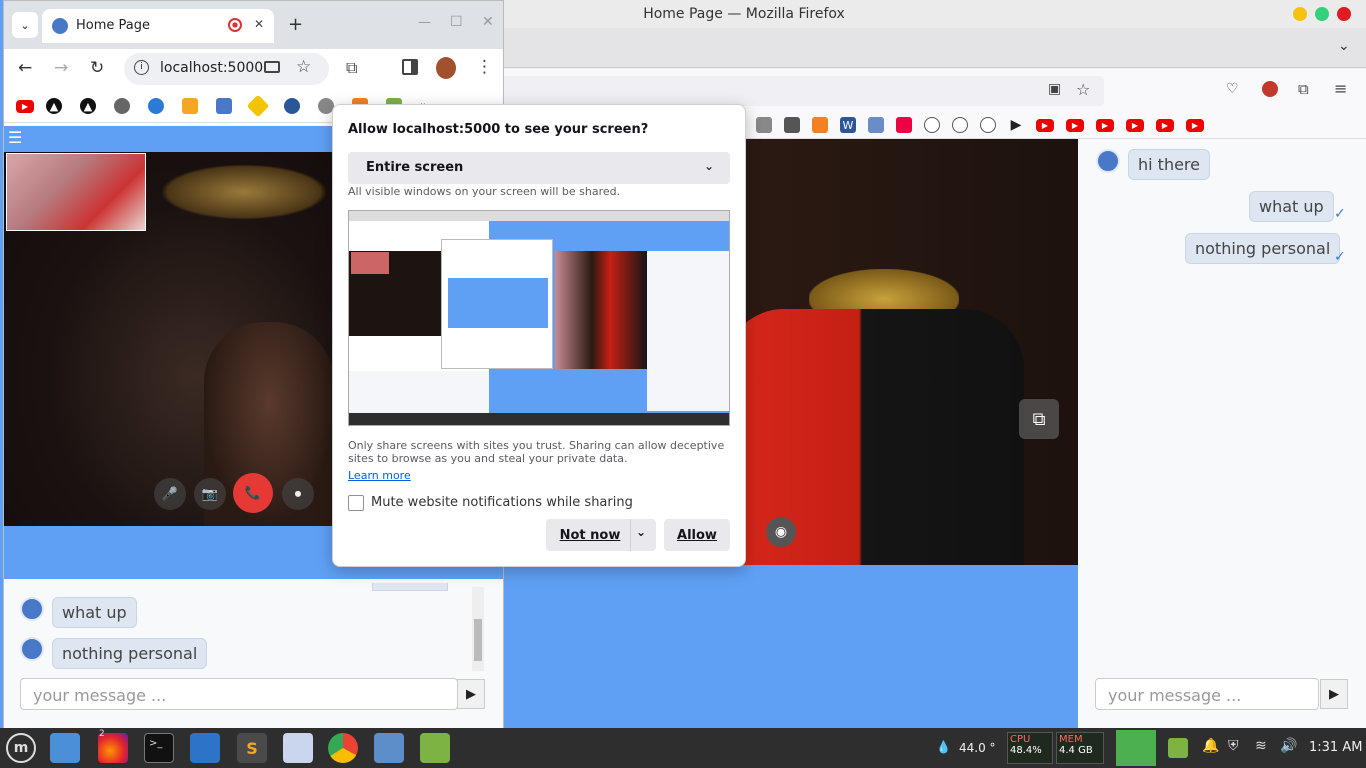 The width and height of the screenshot is (1366, 768). Describe the element at coordinates (435, 748) in the screenshot. I see `android-icon` at that location.